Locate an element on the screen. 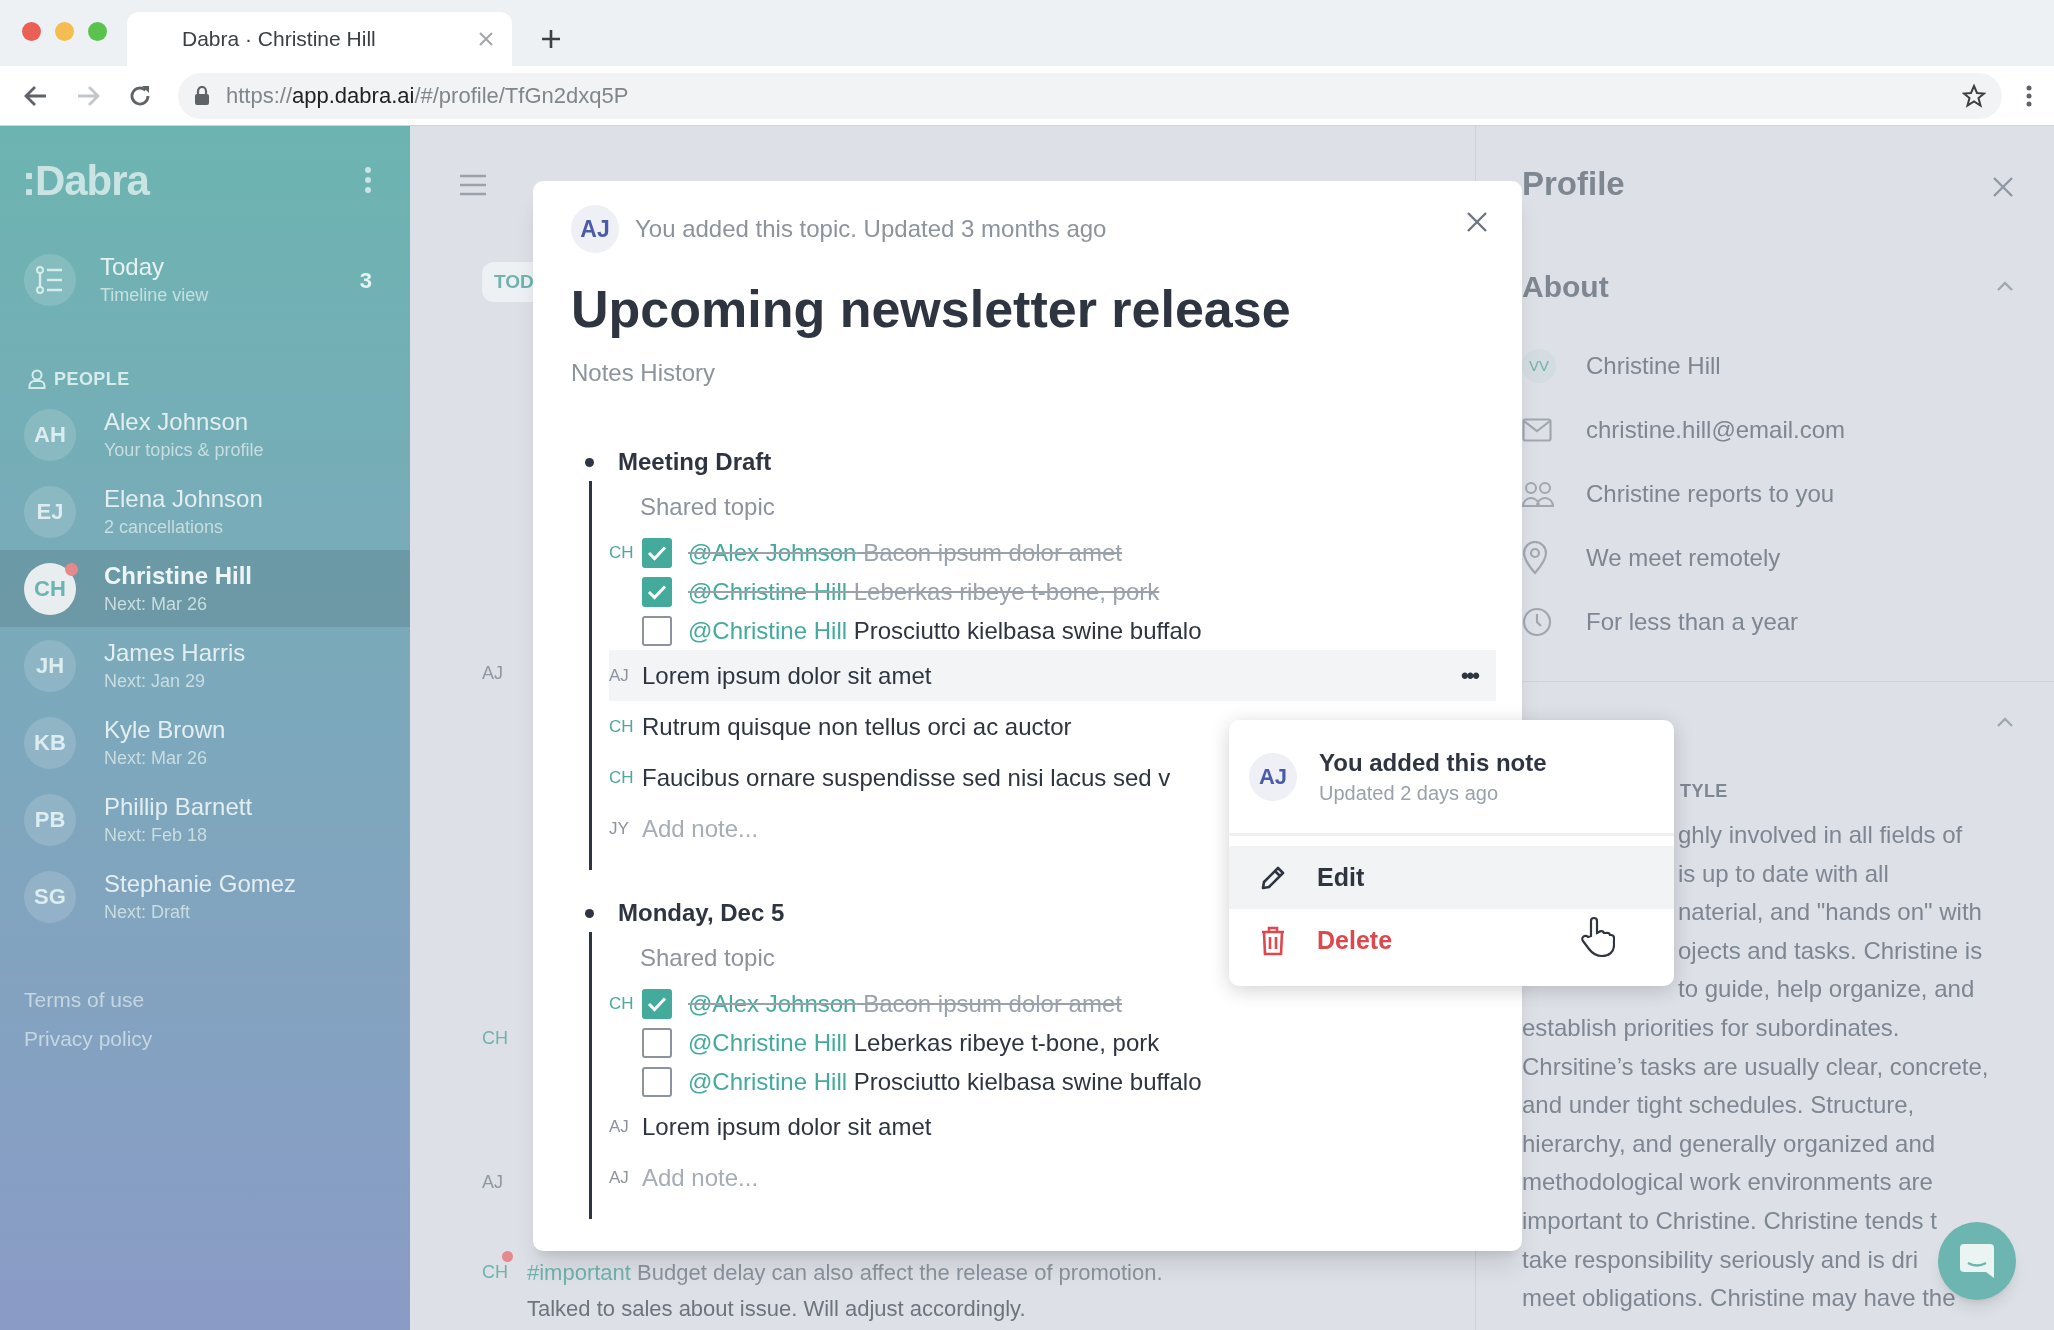 This screenshot has height=1330, width=2054. menu-item: Edit is located at coordinates (1451, 877).